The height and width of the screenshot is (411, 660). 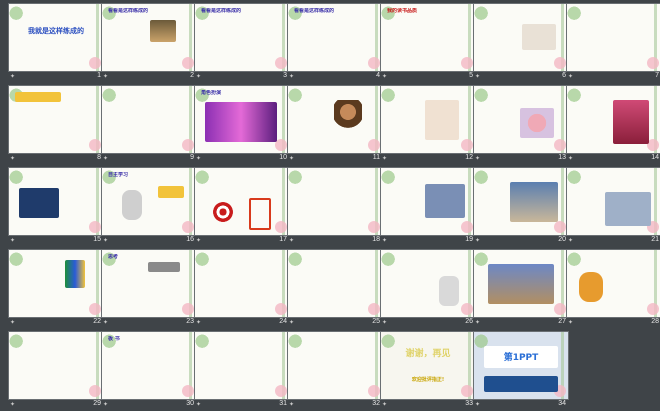 I want to click on slide-thumbnail: ✦ 21, so click(x=613, y=207).